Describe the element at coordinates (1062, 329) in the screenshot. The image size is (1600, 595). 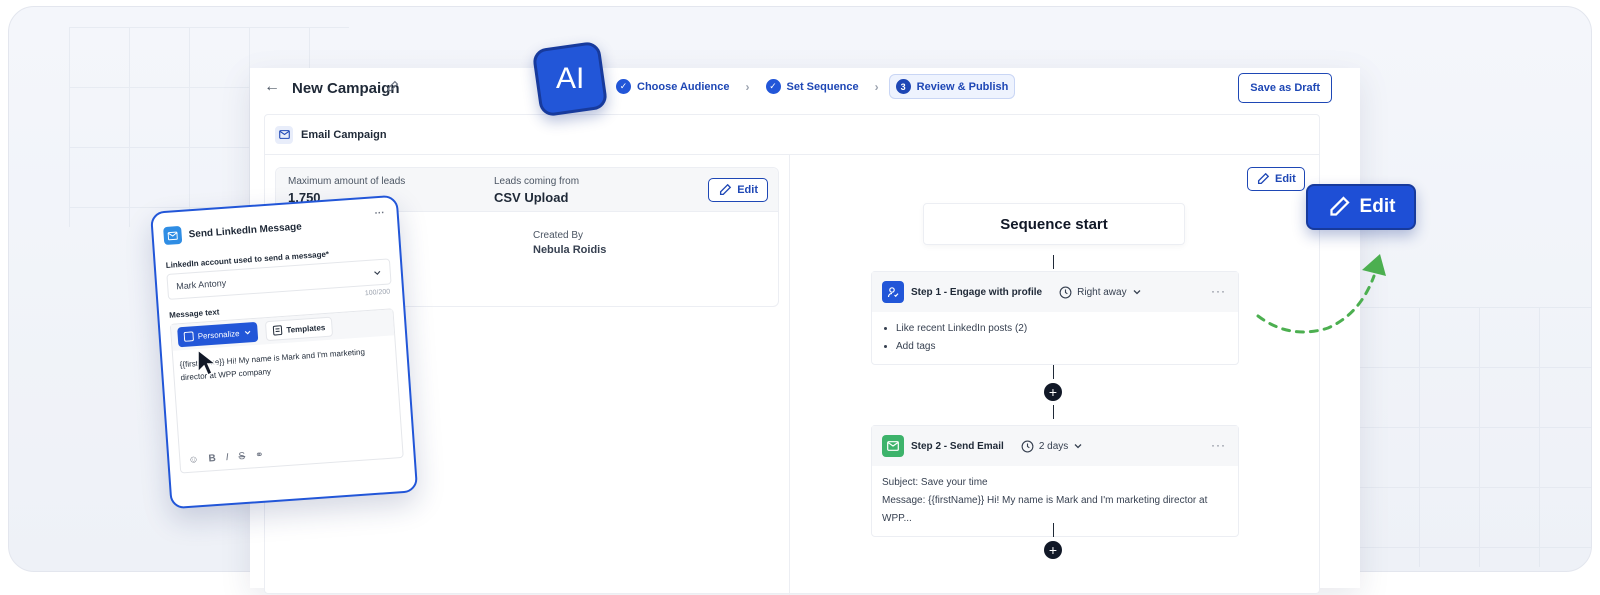
I see `list-item: Like recent LinkedIn posts (2)` at that location.